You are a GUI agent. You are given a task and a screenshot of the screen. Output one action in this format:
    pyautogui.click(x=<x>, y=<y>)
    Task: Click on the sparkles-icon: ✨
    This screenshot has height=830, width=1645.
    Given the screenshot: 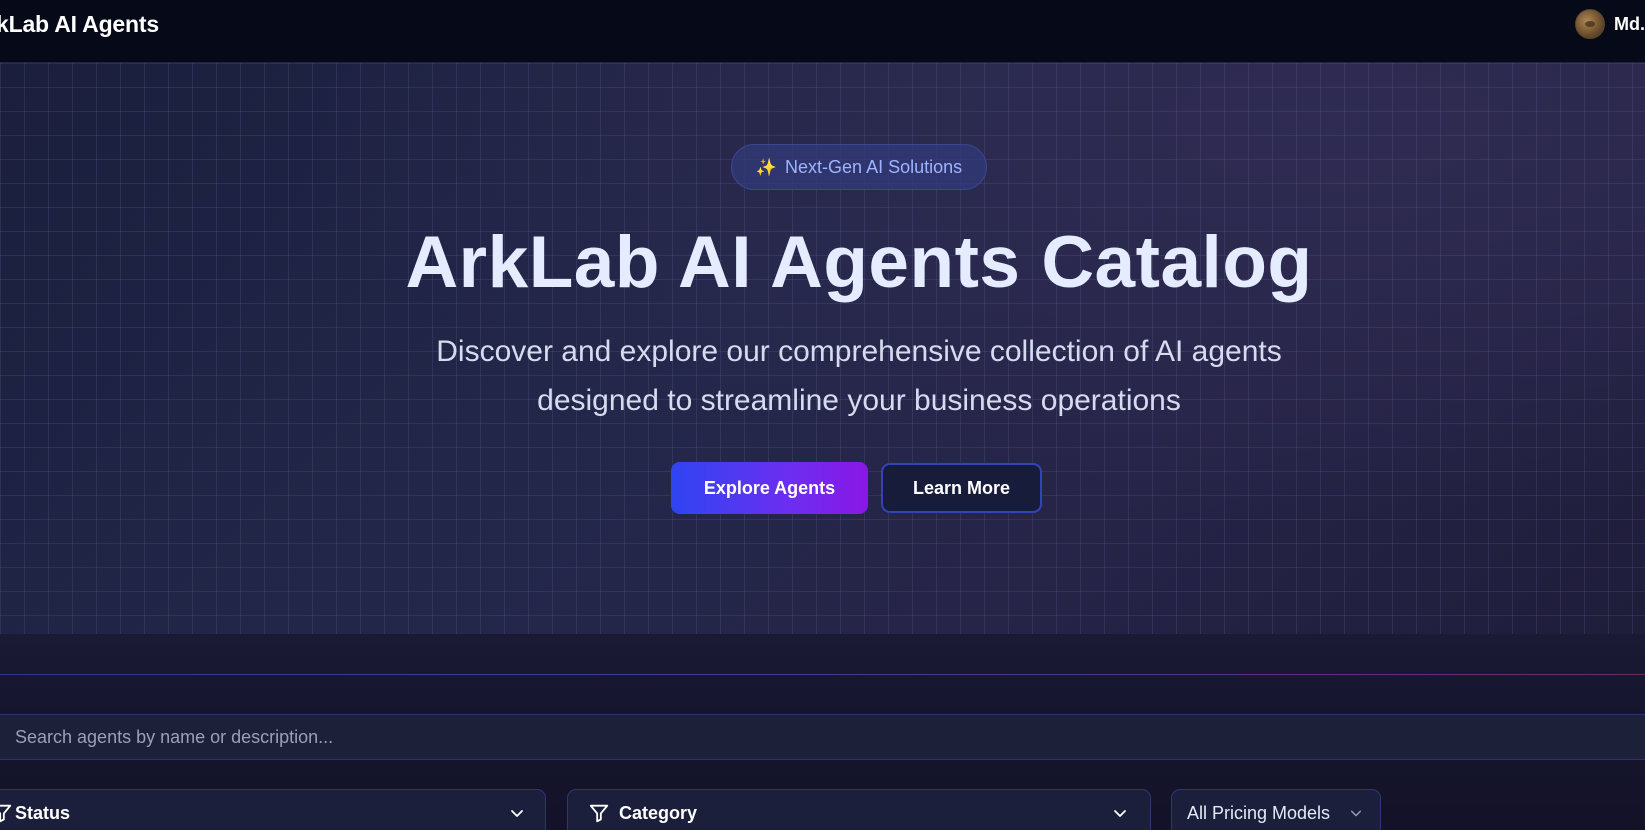 What is the action you would take?
    pyautogui.click(x=766, y=167)
    